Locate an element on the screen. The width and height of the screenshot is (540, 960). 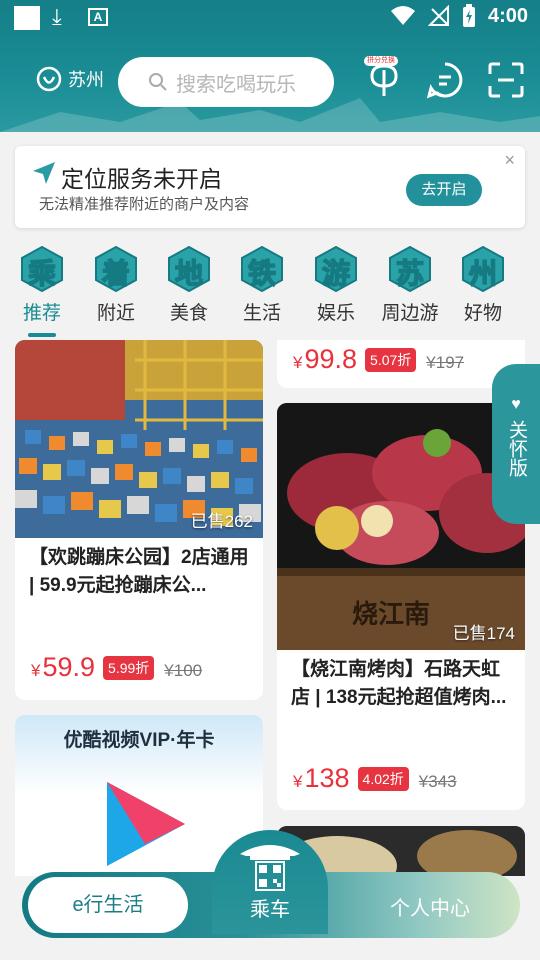
tab-nearby: 着 附近 is located at coordinates (116, 285).